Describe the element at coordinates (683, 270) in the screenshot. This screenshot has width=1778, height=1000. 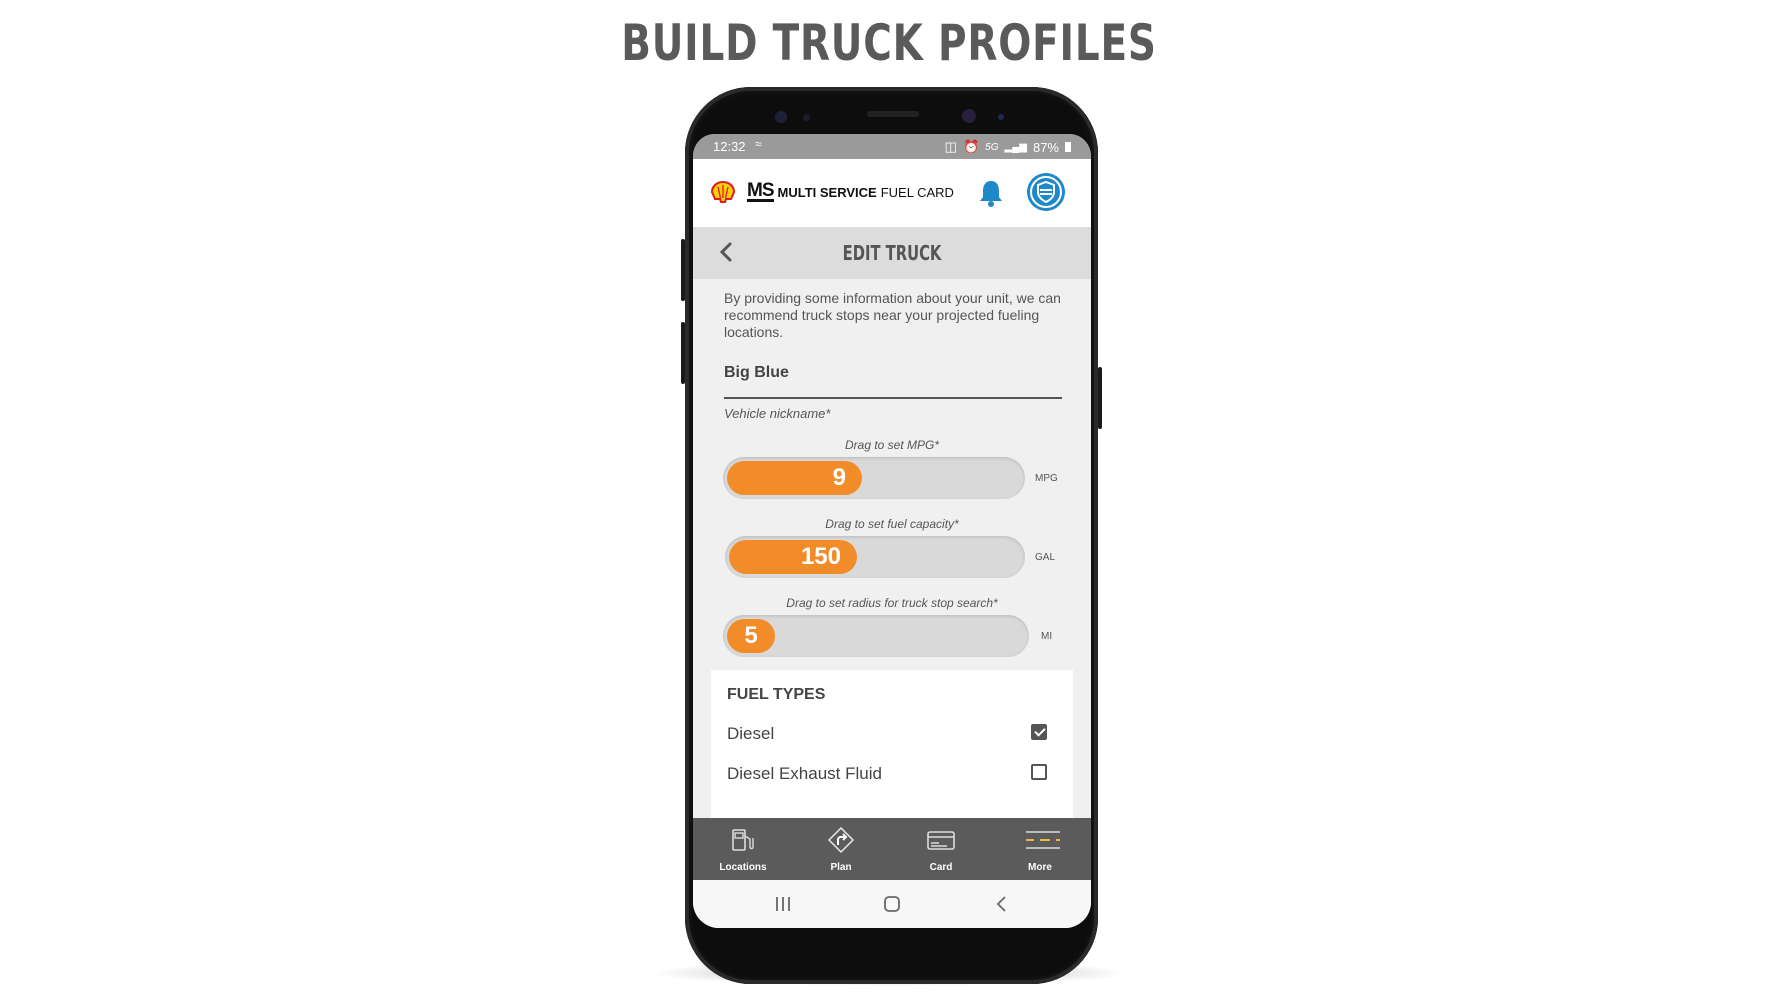
I see `volume-button` at that location.